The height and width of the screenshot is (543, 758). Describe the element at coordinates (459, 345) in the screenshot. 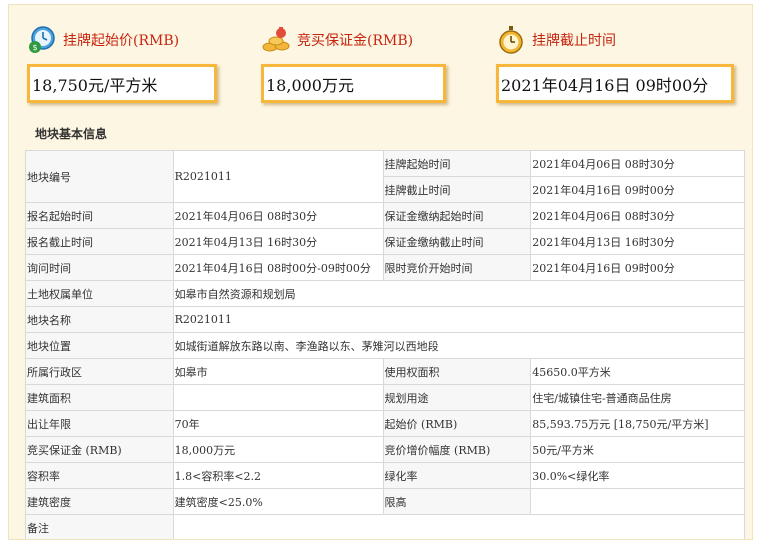

I see `location-value: 如城街道解放东路以南、李渔路以东、茅雉河以西地段` at that location.